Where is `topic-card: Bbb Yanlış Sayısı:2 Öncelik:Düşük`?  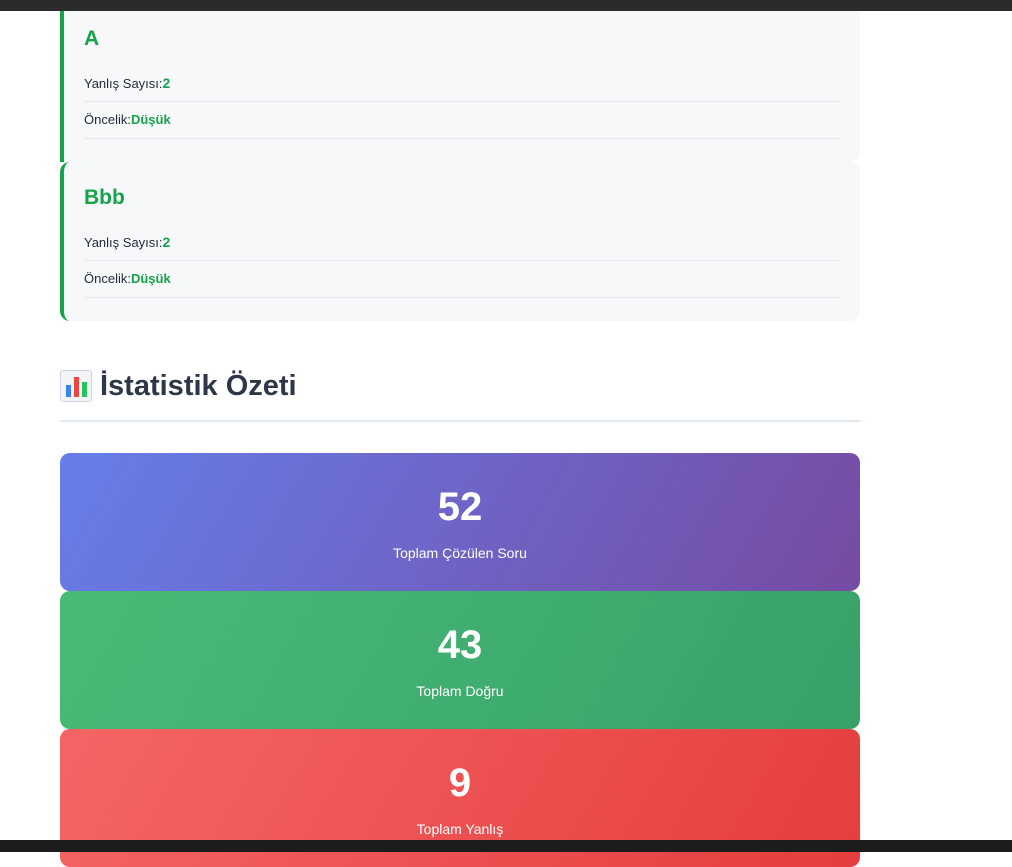 topic-card: Bbb Yanlış Sayısı:2 Öncelik:Düşük is located at coordinates (460, 241).